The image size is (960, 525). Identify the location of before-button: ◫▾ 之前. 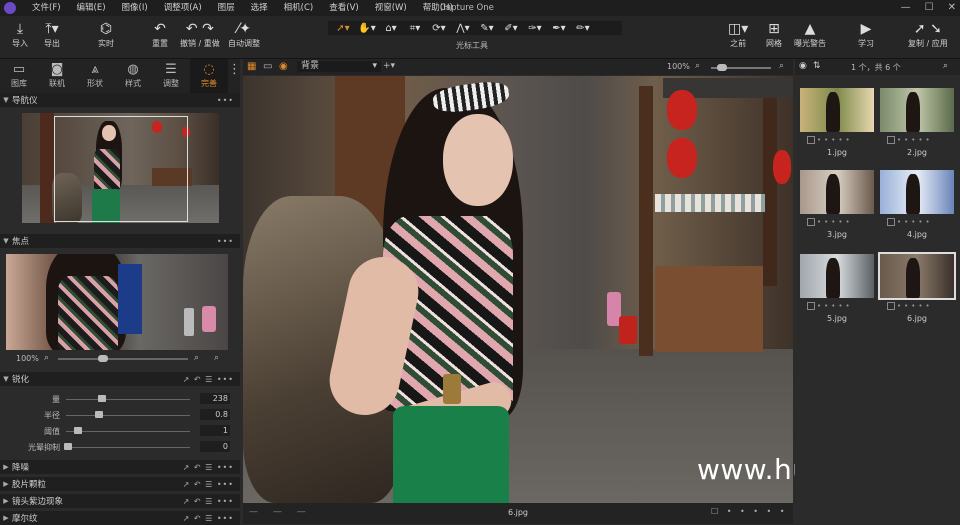
(738, 34).